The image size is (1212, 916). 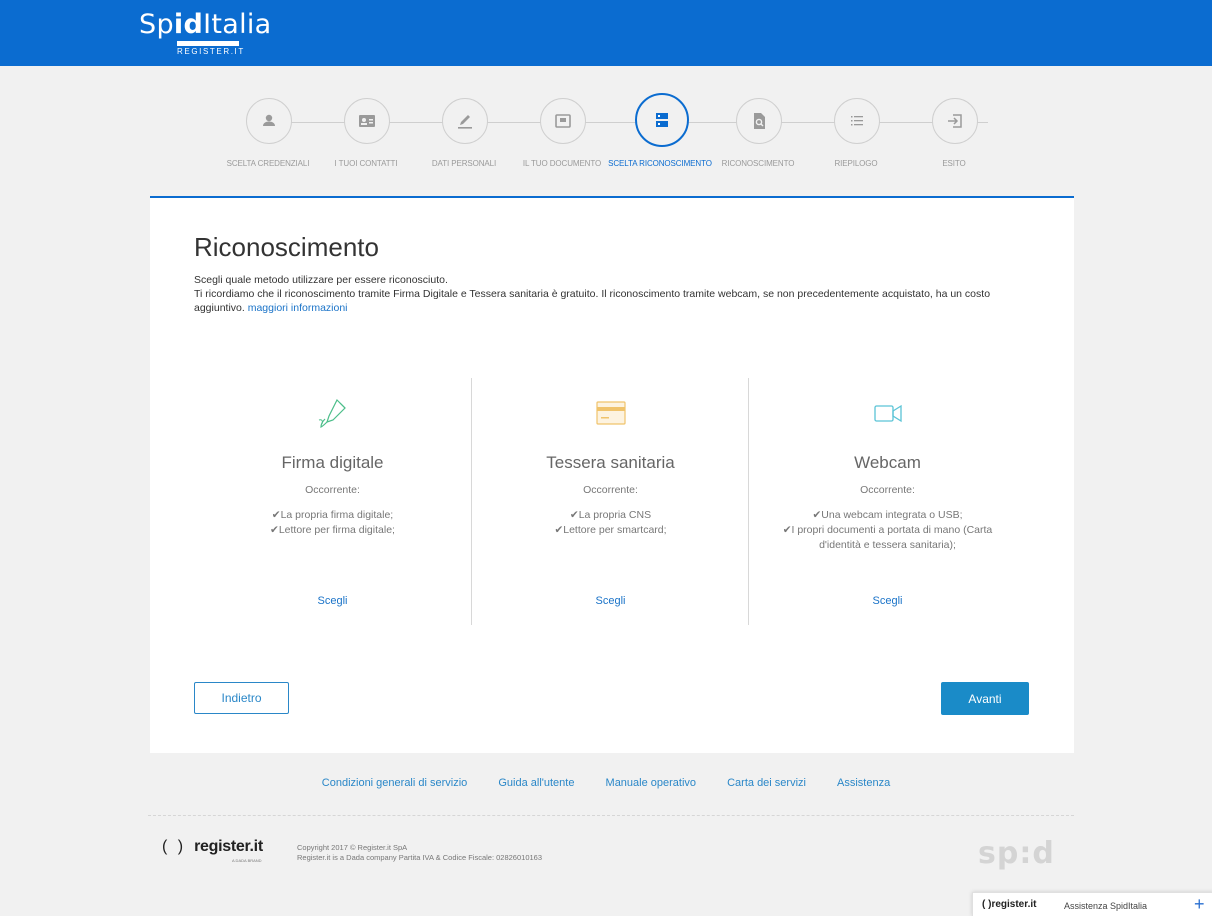 What do you see at coordinates (332, 601) in the screenshot?
I see `scegli-firma-digitale-link: Scegli` at bounding box center [332, 601].